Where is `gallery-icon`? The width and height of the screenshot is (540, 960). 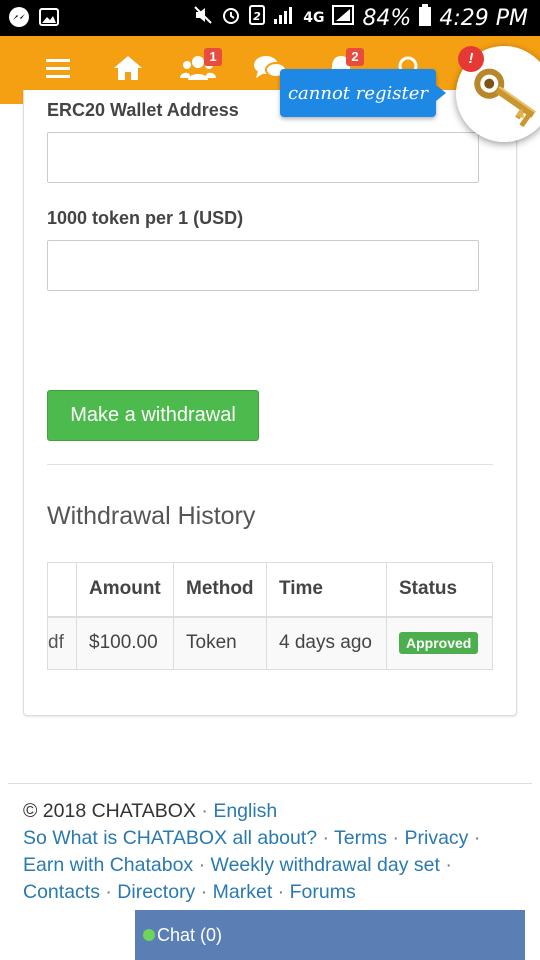 gallery-icon is located at coordinates (48, 16).